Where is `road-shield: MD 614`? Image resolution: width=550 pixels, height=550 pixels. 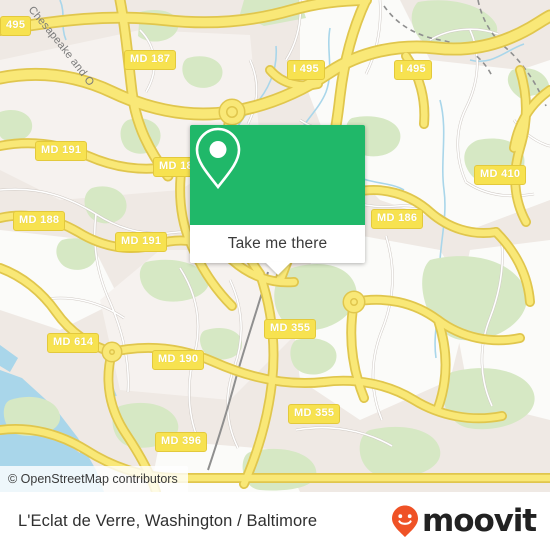 road-shield: MD 614 is located at coordinates (73, 343).